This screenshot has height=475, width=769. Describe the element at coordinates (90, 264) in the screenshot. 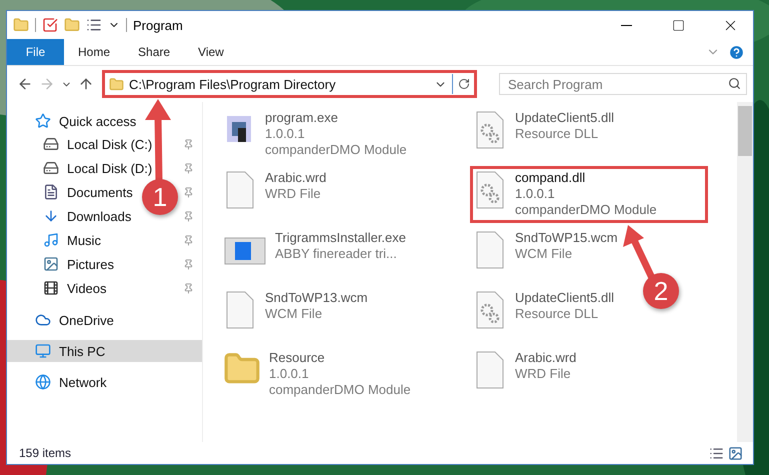

I see `sidebar-item: Pictures` at that location.